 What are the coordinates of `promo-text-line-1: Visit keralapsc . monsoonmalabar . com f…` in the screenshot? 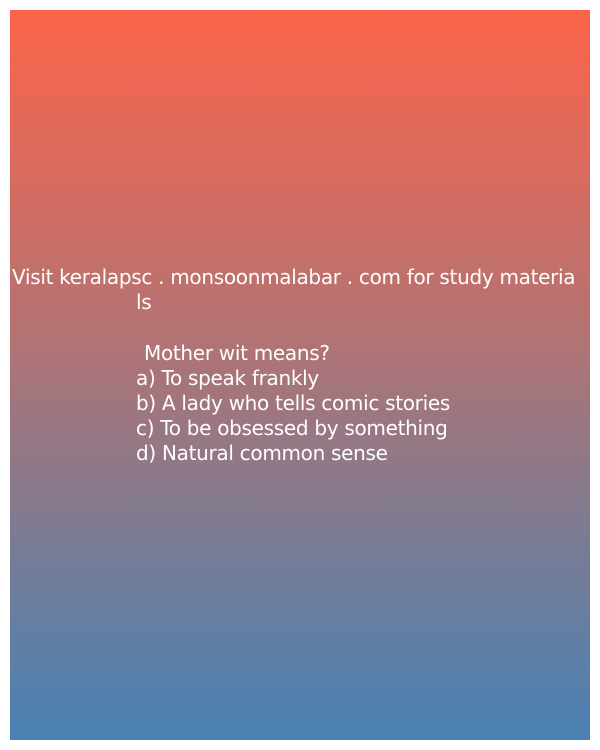 It's located at (294, 277).